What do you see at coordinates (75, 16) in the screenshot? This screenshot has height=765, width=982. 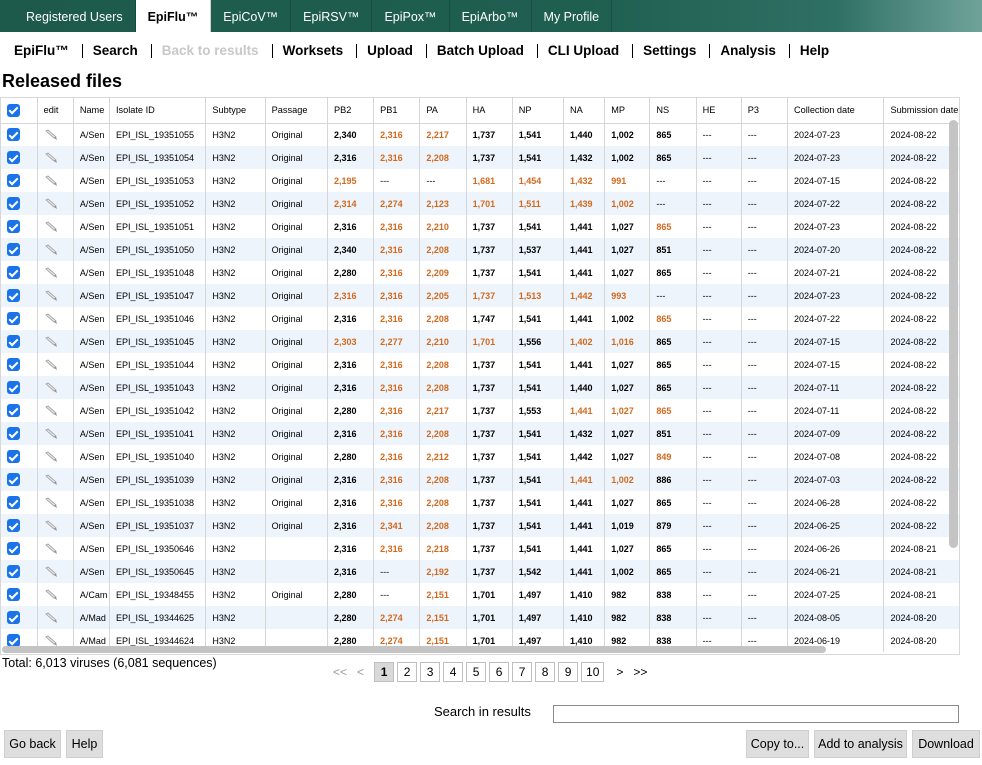 I see `top-tab-registered-users: Registered Users` at bounding box center [75, 16].